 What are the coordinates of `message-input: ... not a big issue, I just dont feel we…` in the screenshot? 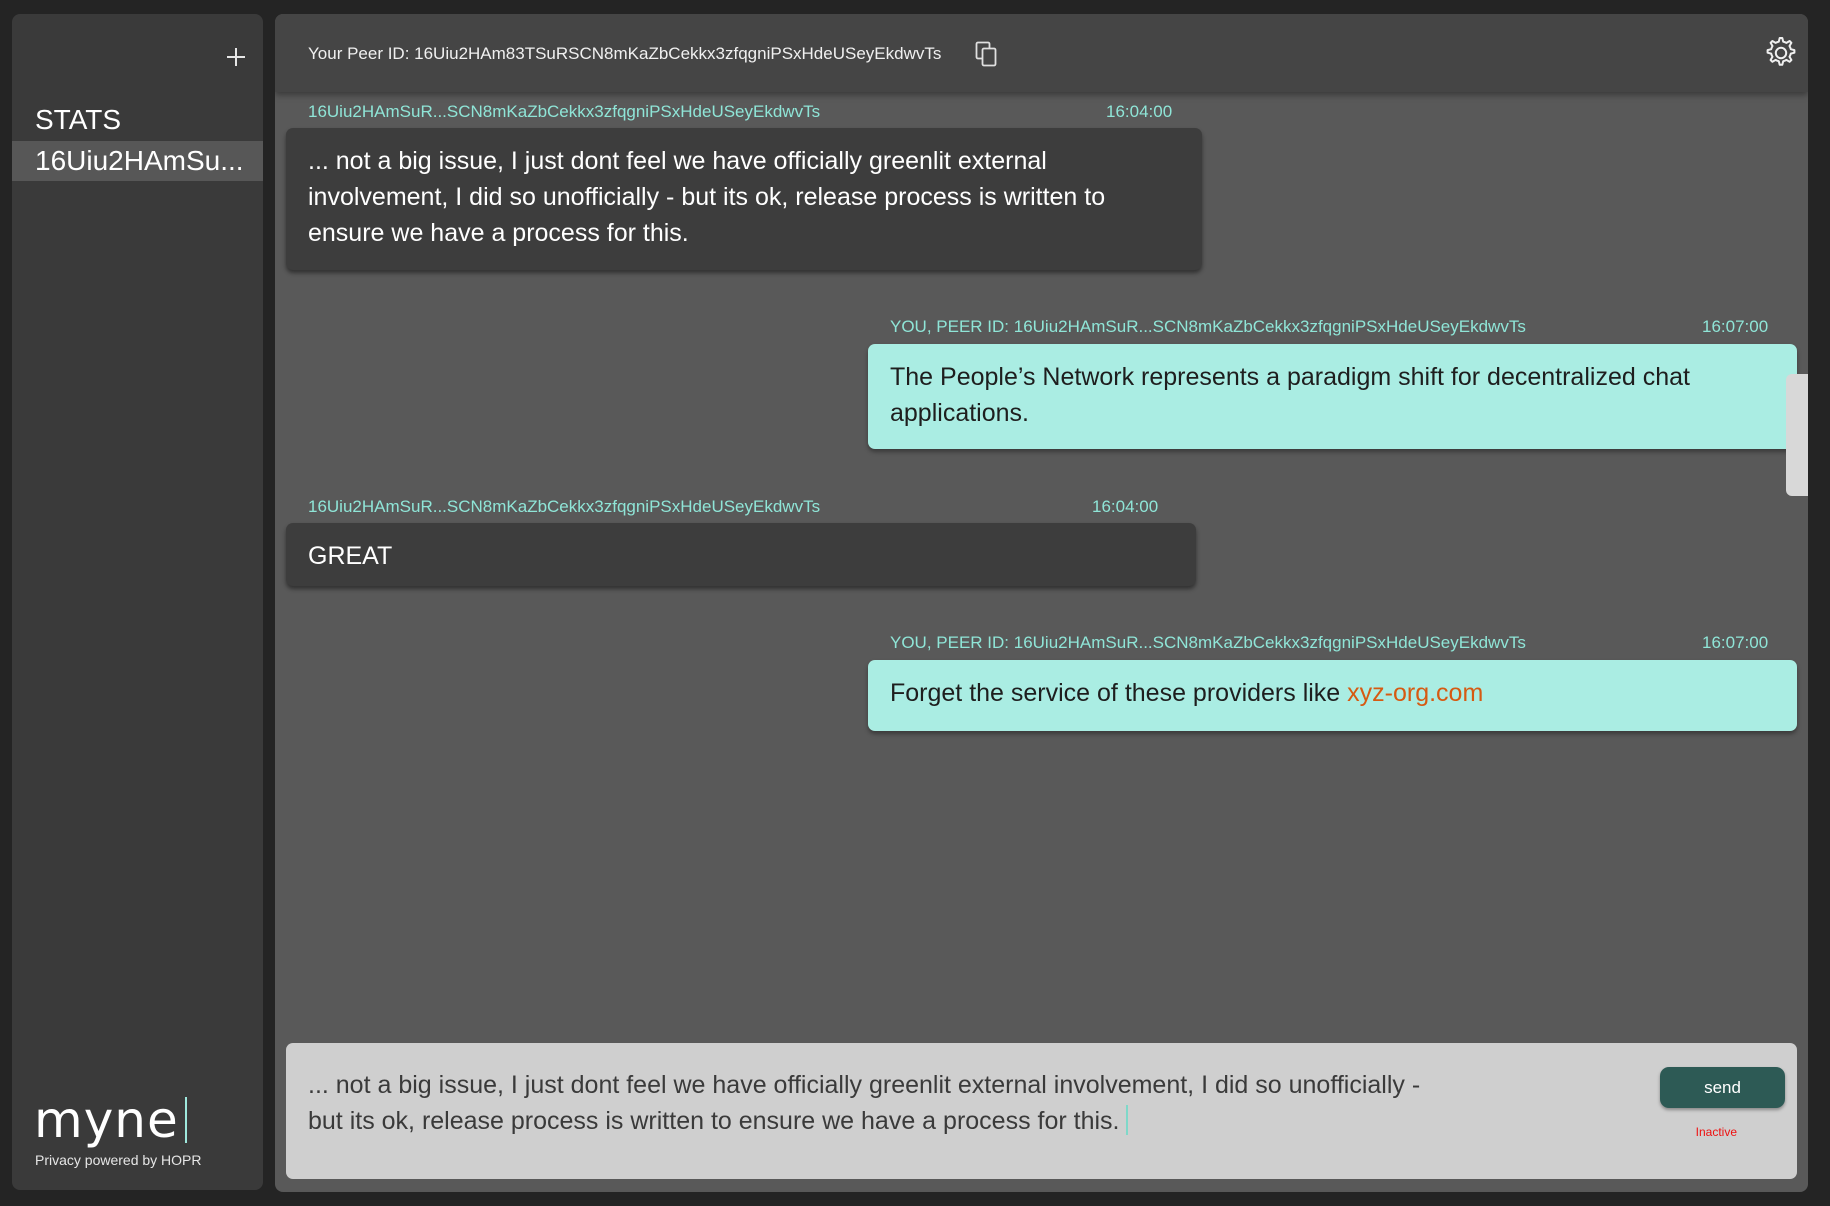 It's located at (868, 1103).